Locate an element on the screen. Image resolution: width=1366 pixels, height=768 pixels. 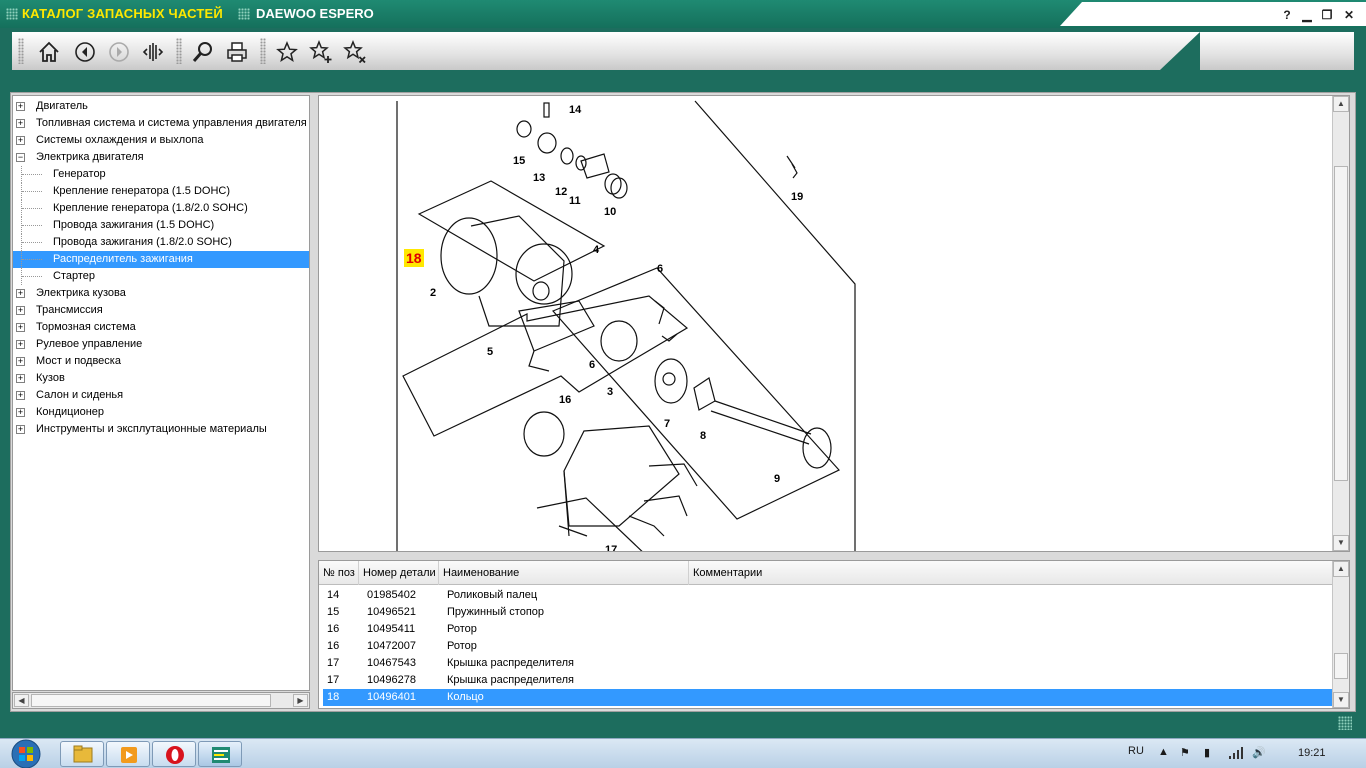
tree-child-item: Провода зажигания (1.8/2.0 SOHC) is located at coordinates (161, 242).